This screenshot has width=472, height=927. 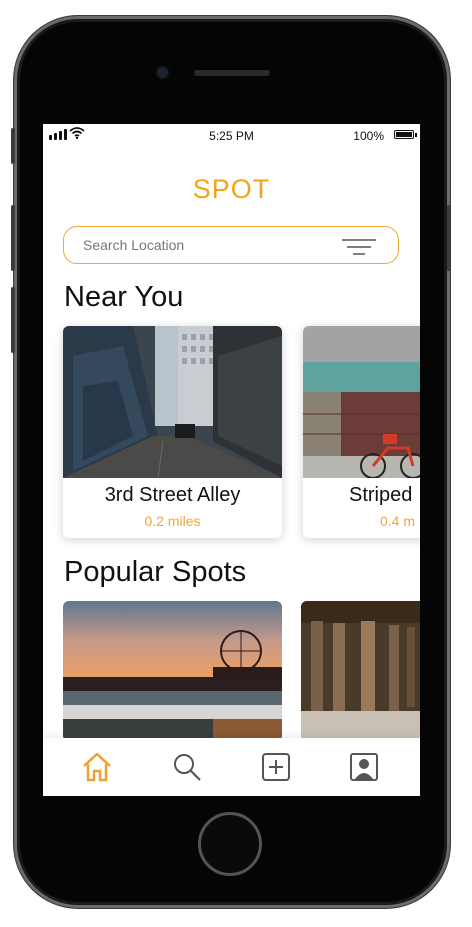 I want to click on popular-spots-heading: Popular Spots, so click(x=155, y=572).